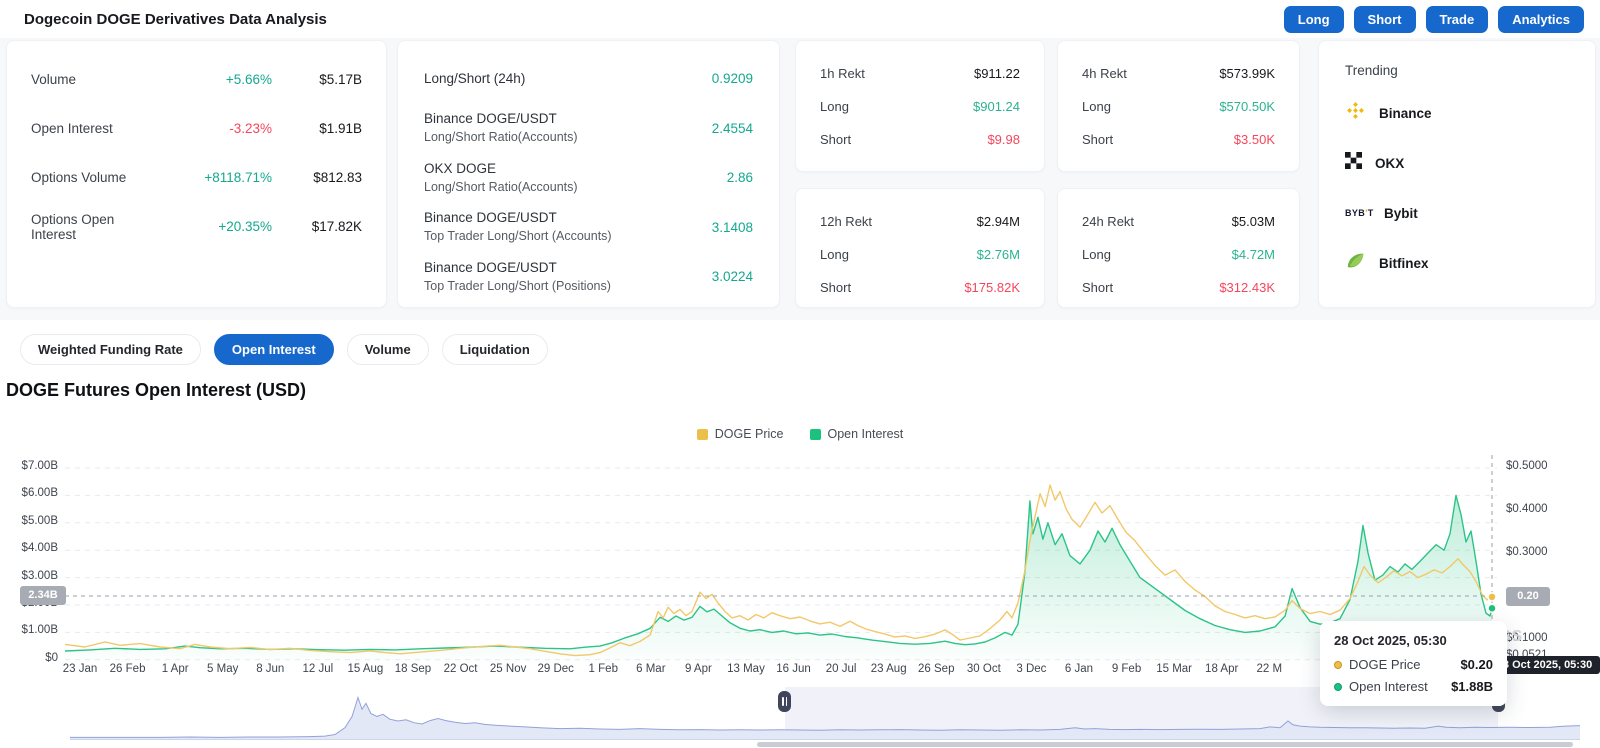 The image size is (1600, 748). I want to click on legend-item-open-interest: Open Interest, so click(856, 434).